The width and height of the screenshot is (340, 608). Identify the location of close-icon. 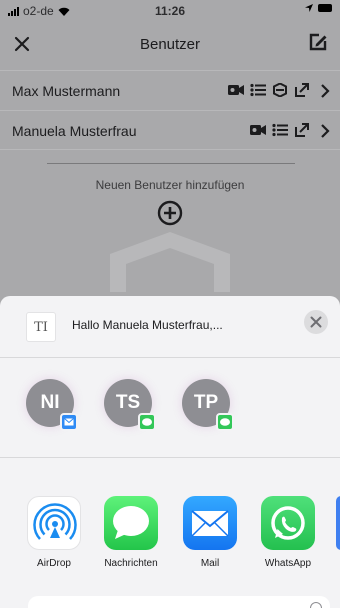
(316, 322).